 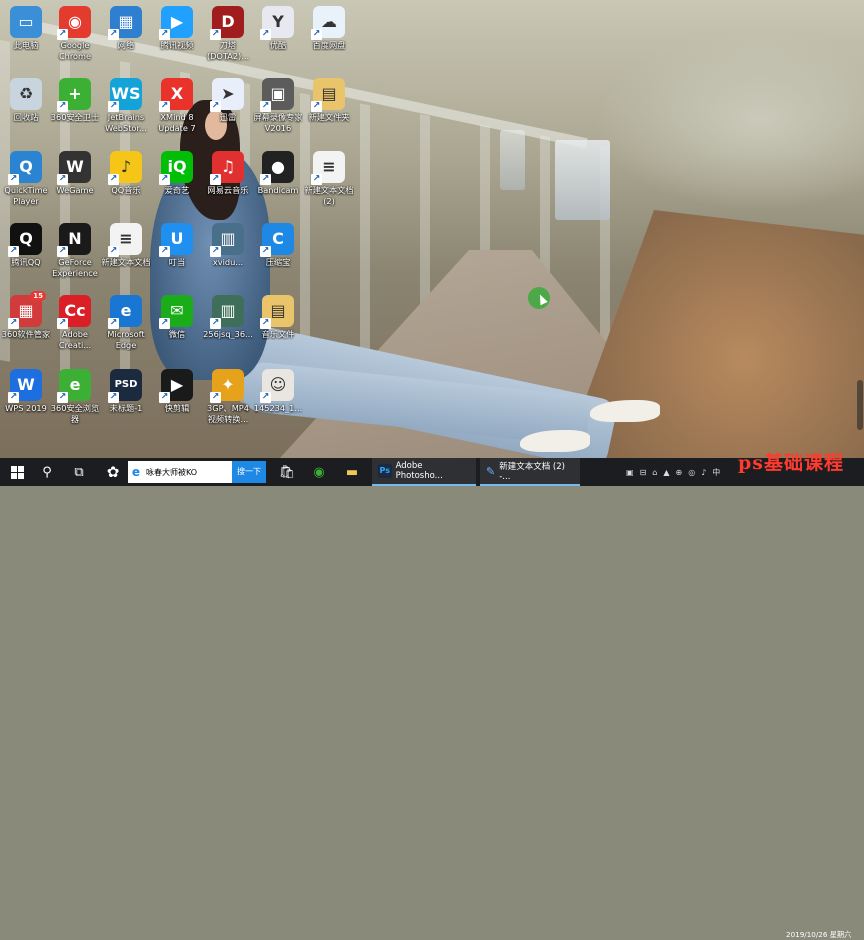 I want to click on desktop-icon: WWPS 2019, so click(x=26, y=391).